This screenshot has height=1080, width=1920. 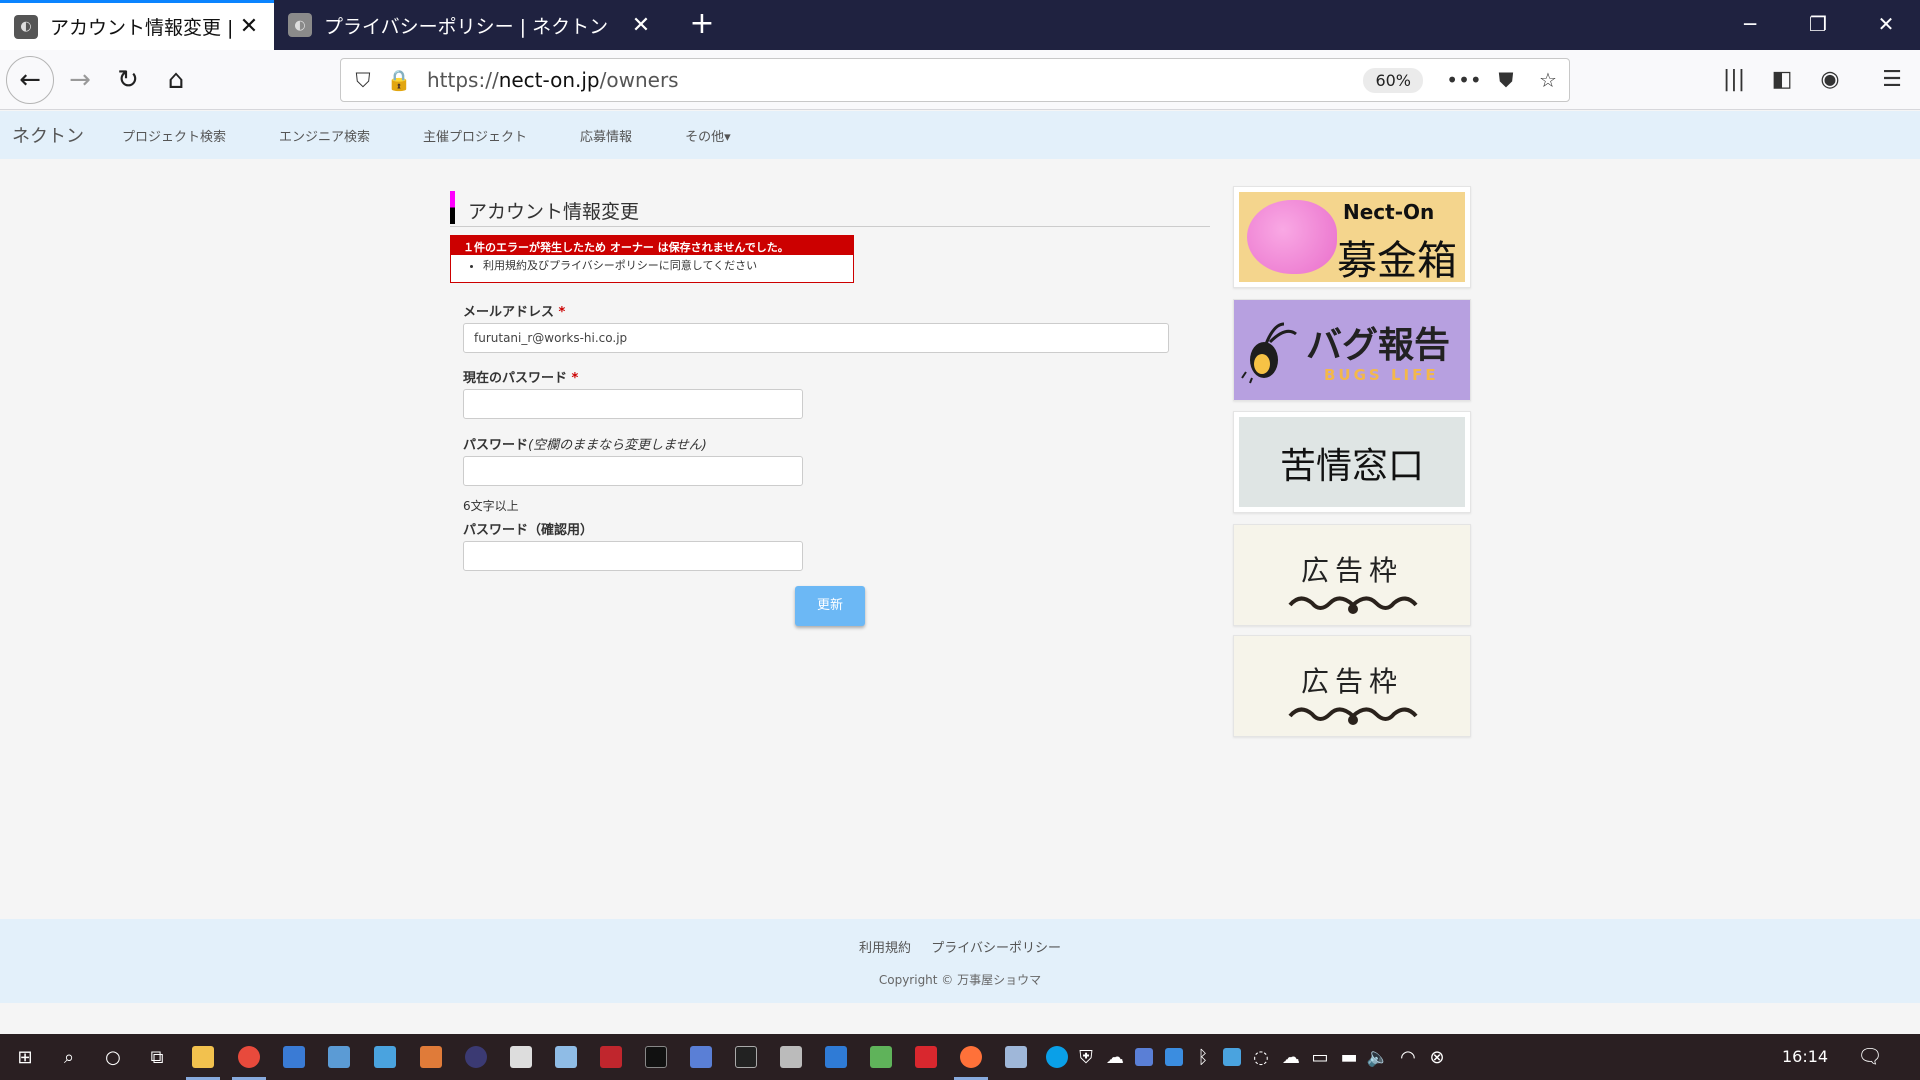 I want to click on page-title-text: アカウント情報変更, so click(x=554, y=212).